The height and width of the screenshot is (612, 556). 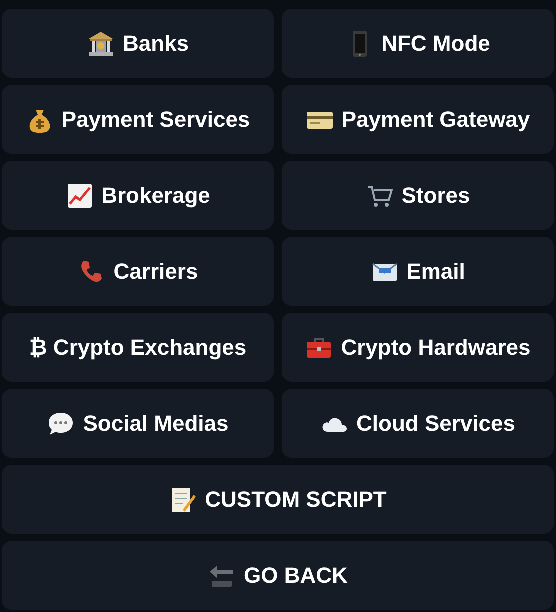 What do you see at coordinates (418, 271) in the screenshot?
I see `keyboard-button: Email` at bounding box center [418, 271].